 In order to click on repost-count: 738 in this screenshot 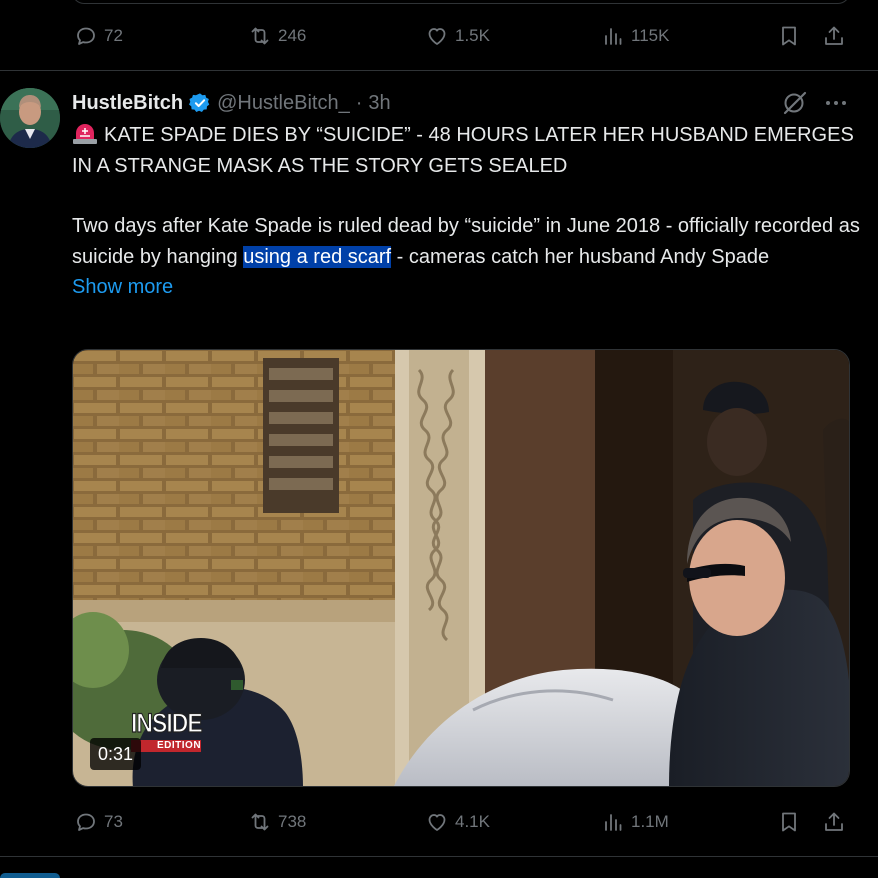, I will do `click(292, 821)`.